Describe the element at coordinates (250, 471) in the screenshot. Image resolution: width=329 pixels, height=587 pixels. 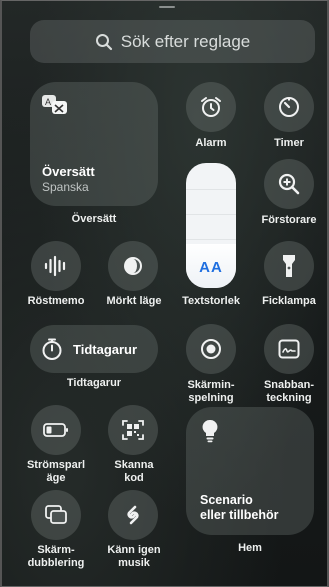
I see `home-tile: Scenario eller tillbehör` at that location.